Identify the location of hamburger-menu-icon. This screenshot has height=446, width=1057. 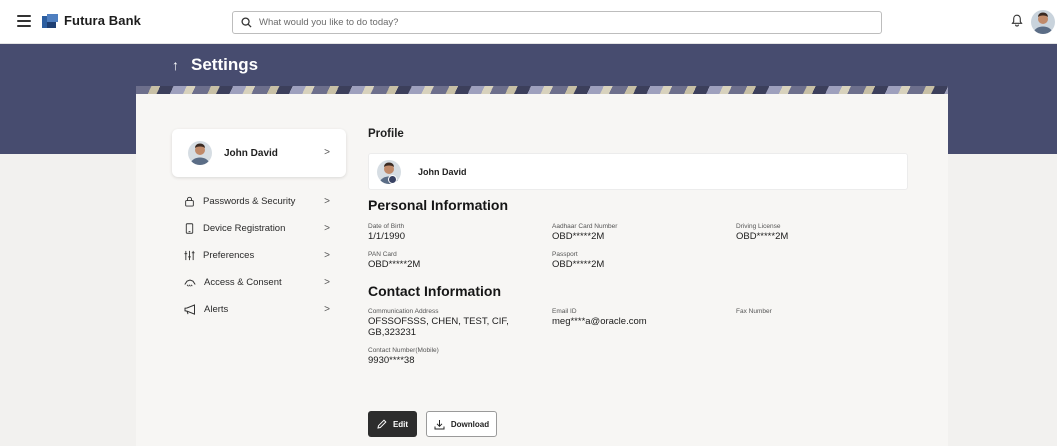
(24, 21).